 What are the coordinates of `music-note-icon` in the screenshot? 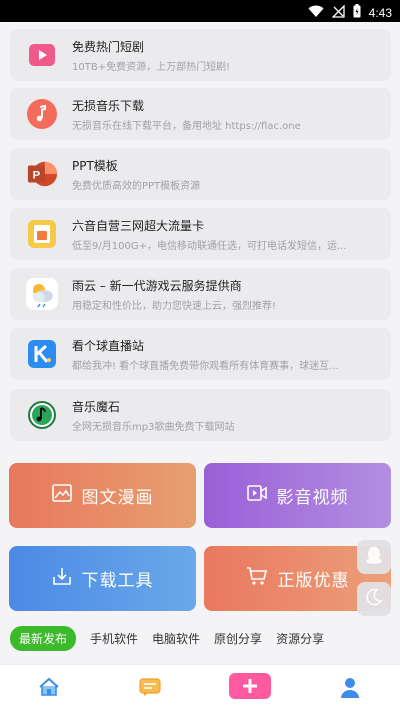 It's located at (42, 114).